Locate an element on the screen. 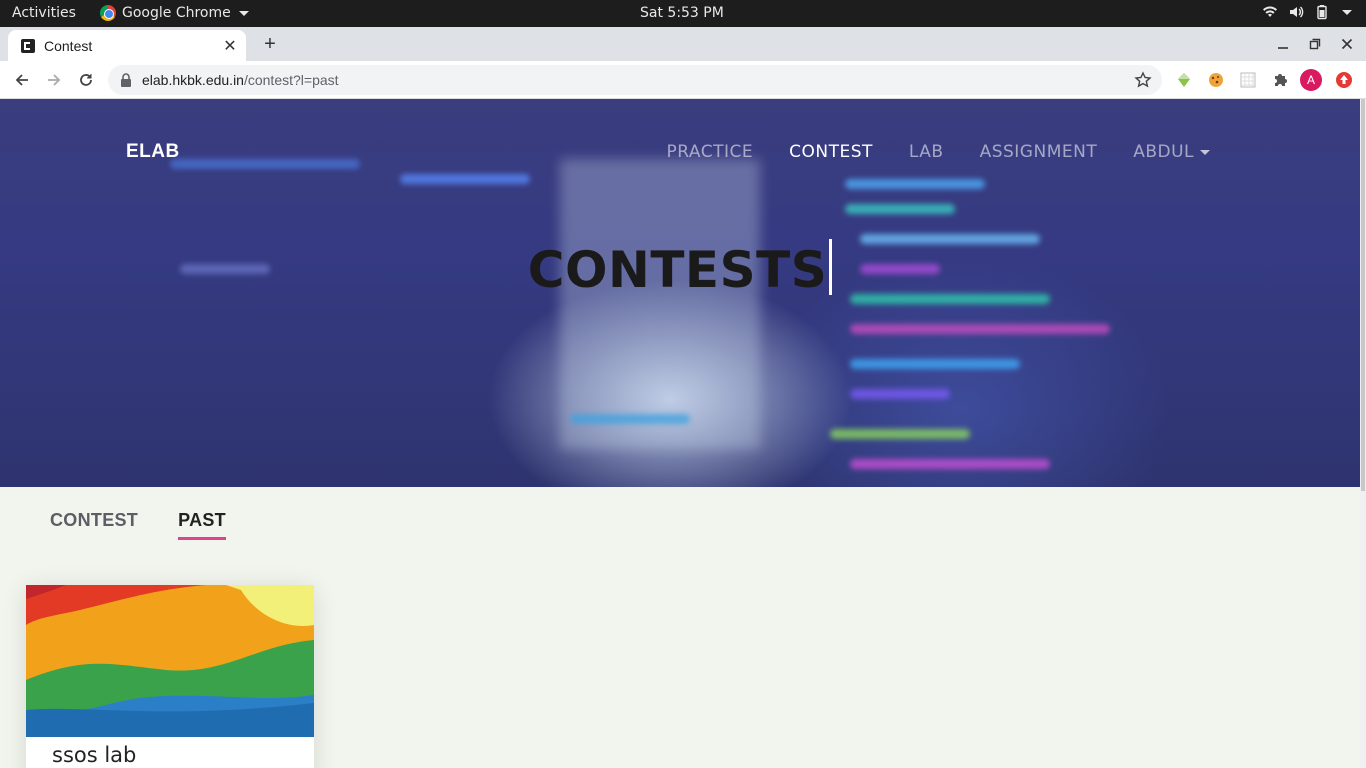 The width and height of the screenshot is (1366, 768). app-name: Google Chrome is located at coordinates (176, 13).